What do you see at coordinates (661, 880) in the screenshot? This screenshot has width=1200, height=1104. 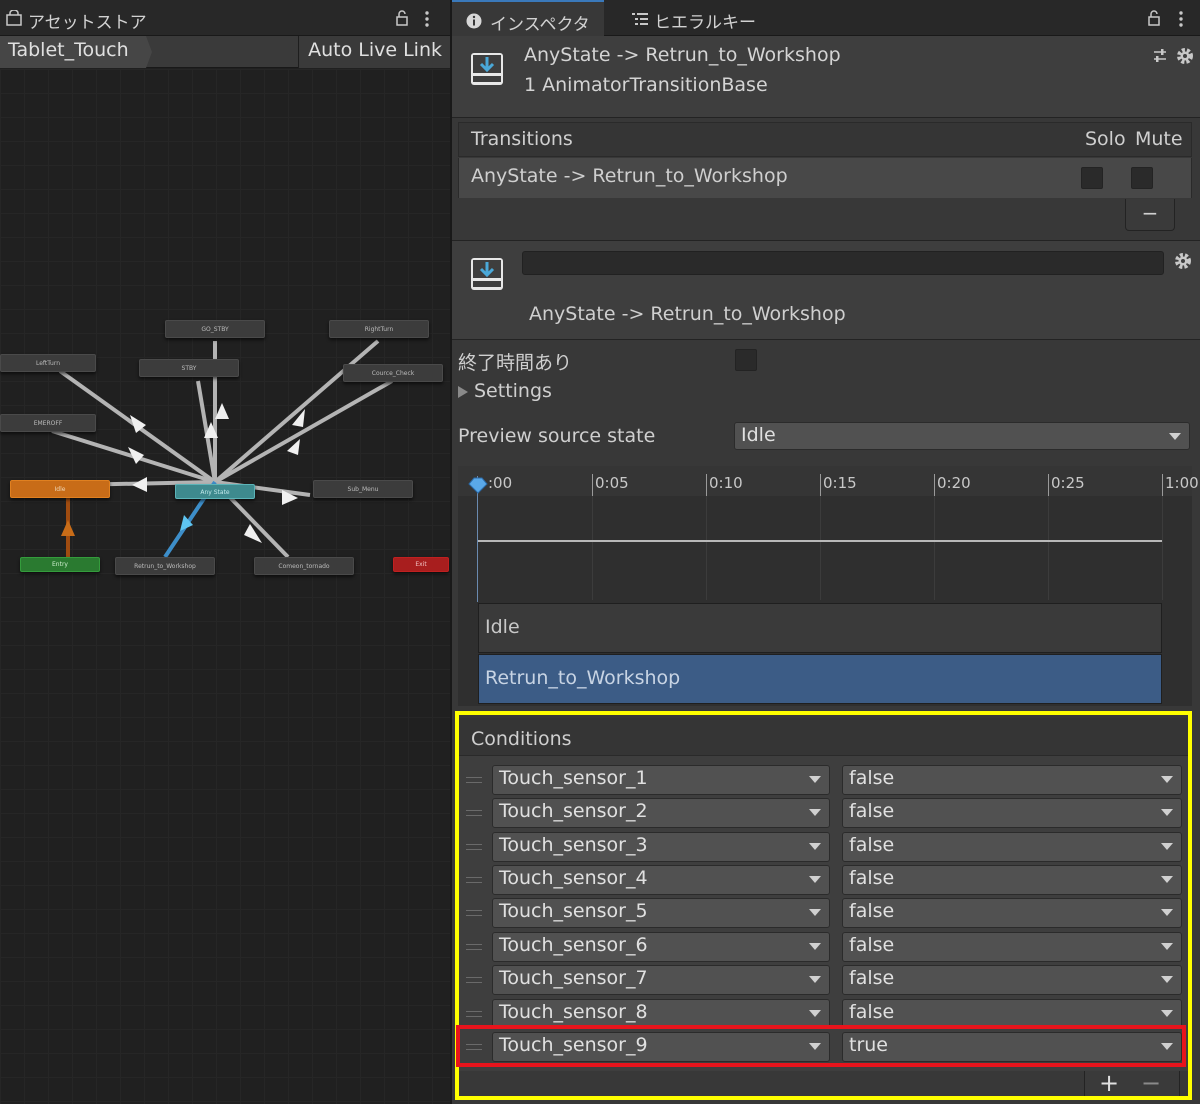 I see `condition-parameter-dropdown: Touch_sensor_4` at bounding box center [661, 880].